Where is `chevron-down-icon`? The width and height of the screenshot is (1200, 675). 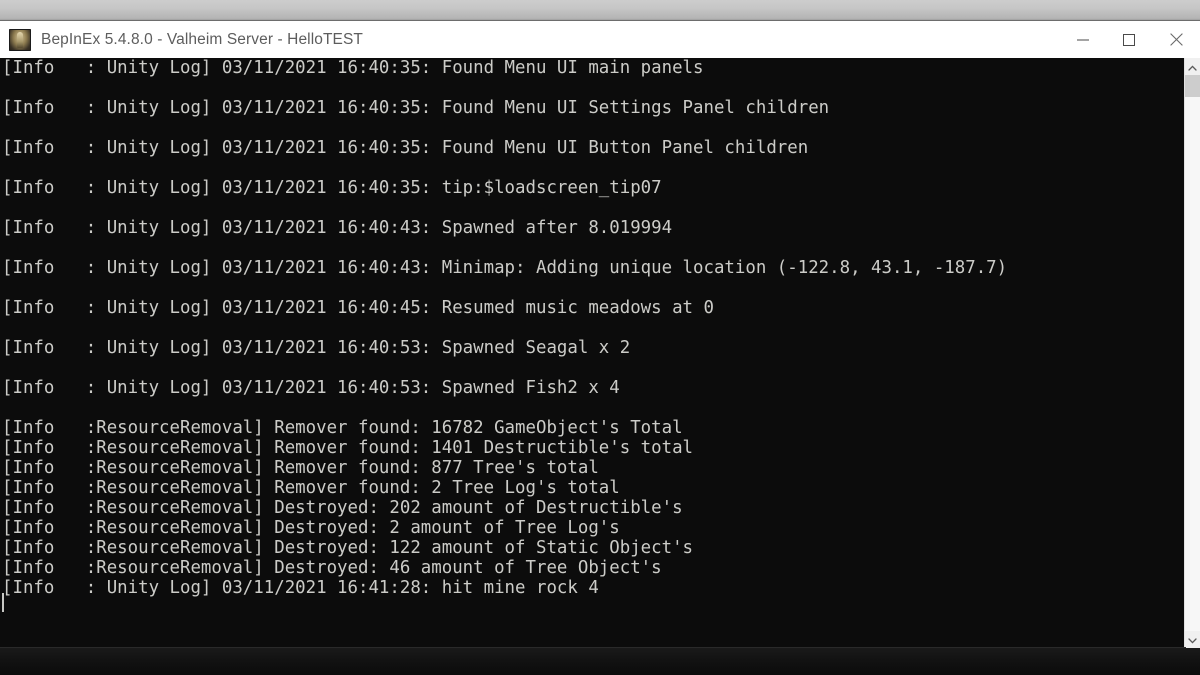 chevron-down-icon is located at coordinates (1192, 640).